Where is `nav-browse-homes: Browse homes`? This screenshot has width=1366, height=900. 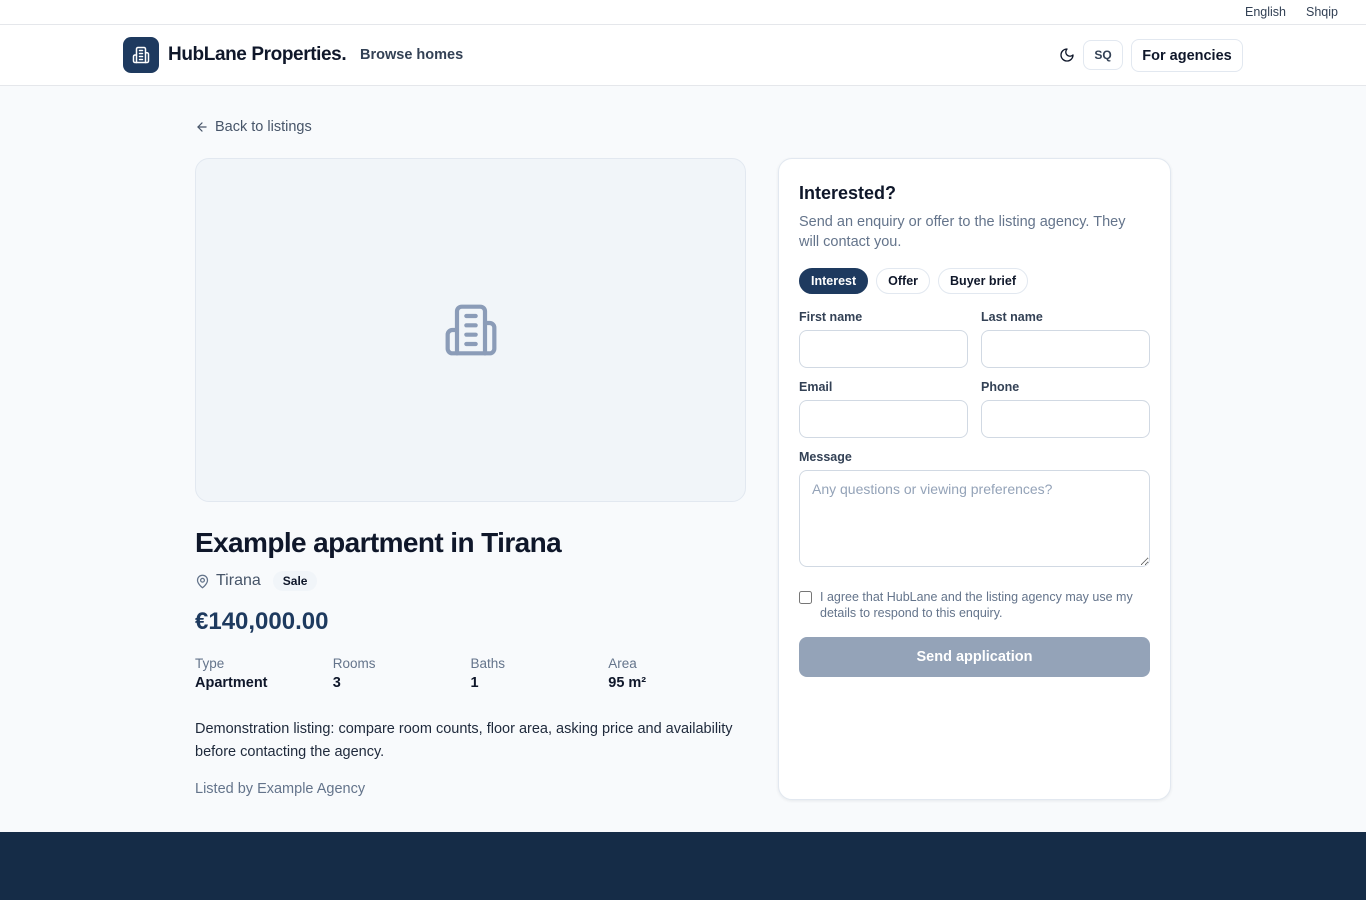 nav-browse-homes: Browse homes is located at coordinates (411, 55).